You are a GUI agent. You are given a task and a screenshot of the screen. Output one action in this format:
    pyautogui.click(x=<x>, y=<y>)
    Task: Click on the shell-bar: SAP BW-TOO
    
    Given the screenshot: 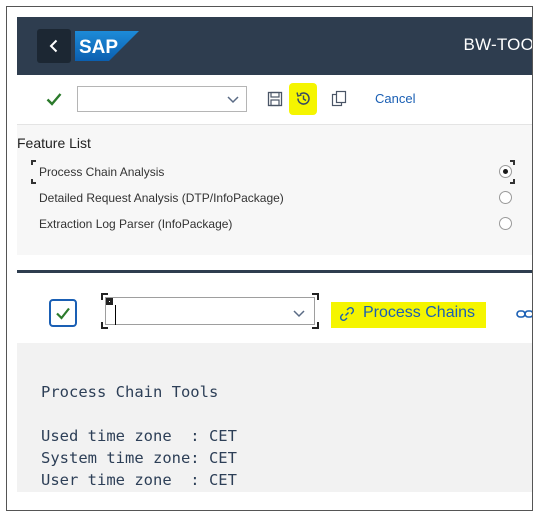 What is the action you would take?
    pyautogui.click(x=275, y=46)
    